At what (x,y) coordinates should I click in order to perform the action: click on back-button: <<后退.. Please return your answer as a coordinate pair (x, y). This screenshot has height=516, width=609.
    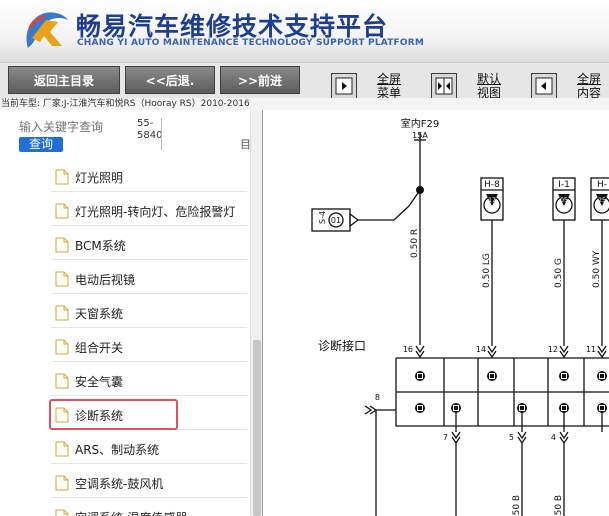
    Looking at the image, I should click on (170, 80).